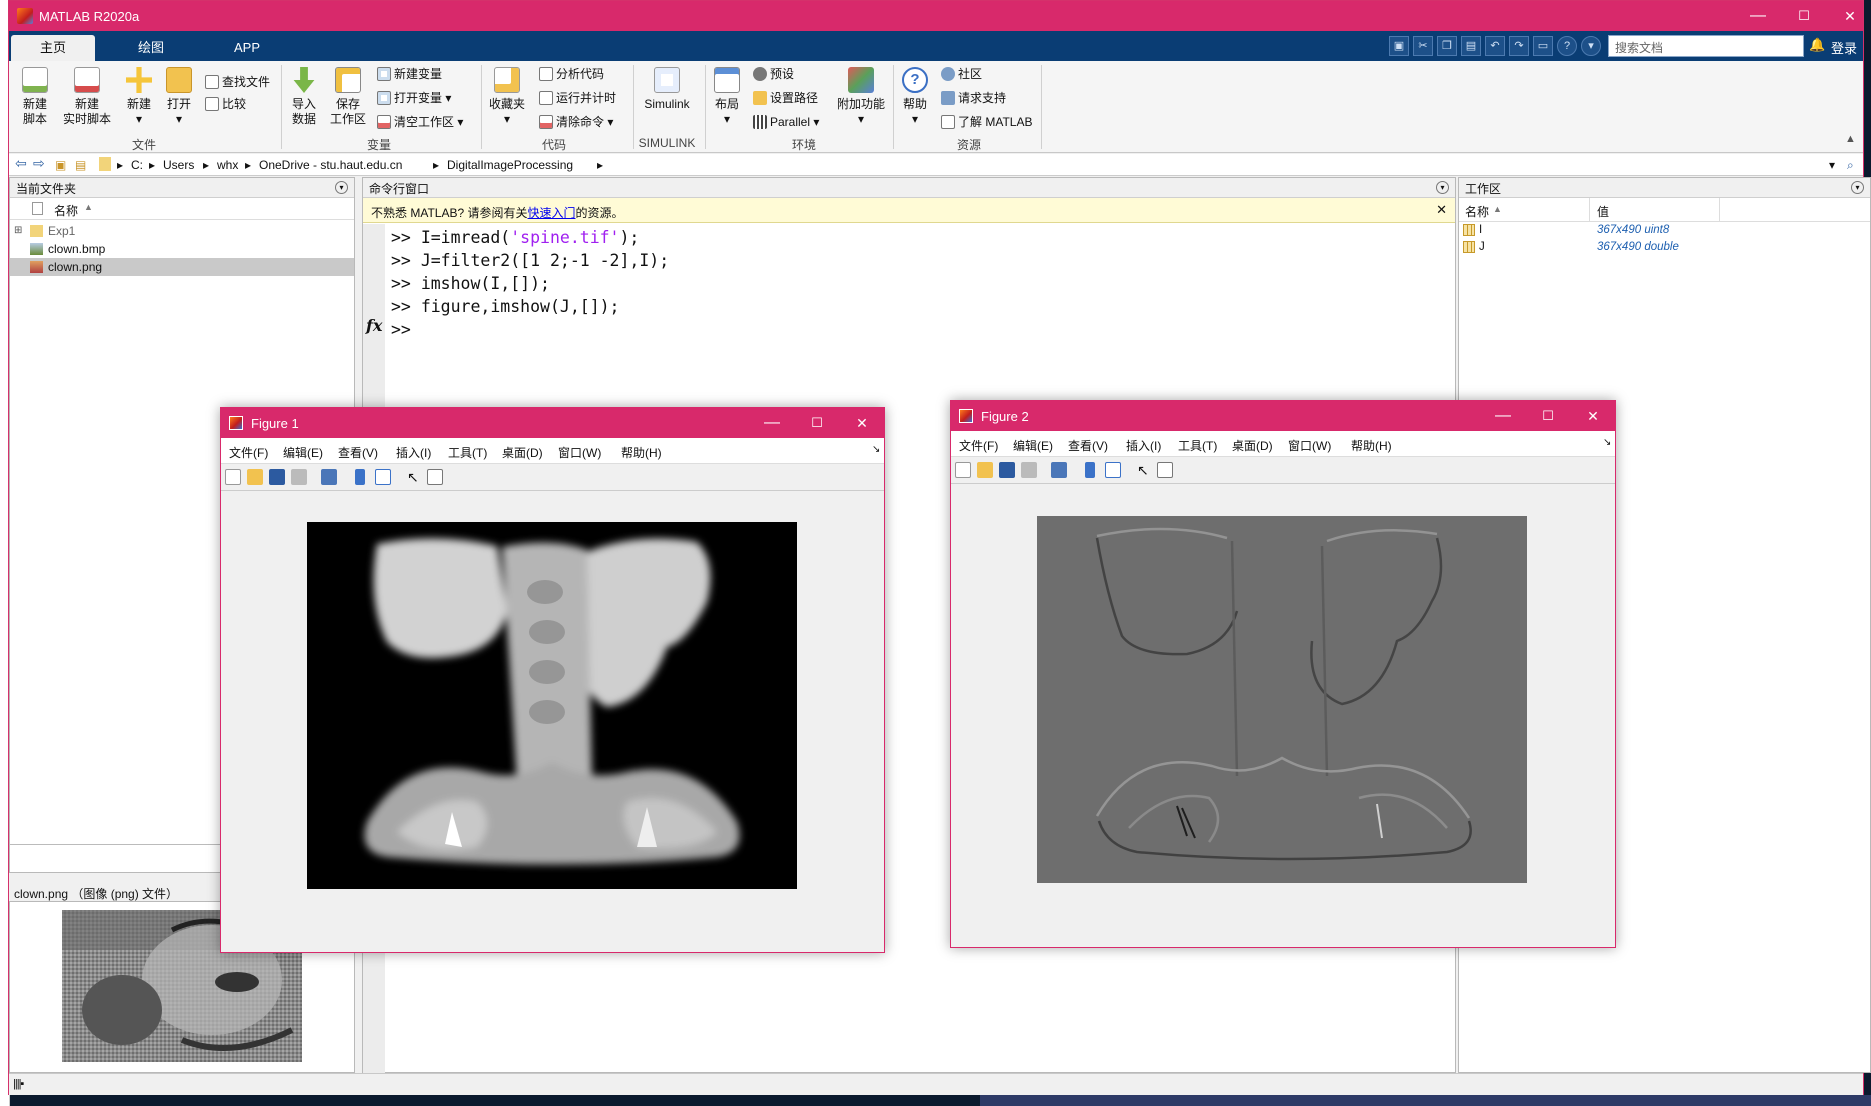 The height and width of the screenshot is (1106, 1871). What do you see at coordinates (227, 165) in the screenshot?
I see `path-segment: whx` at bounding box center [227, 165].